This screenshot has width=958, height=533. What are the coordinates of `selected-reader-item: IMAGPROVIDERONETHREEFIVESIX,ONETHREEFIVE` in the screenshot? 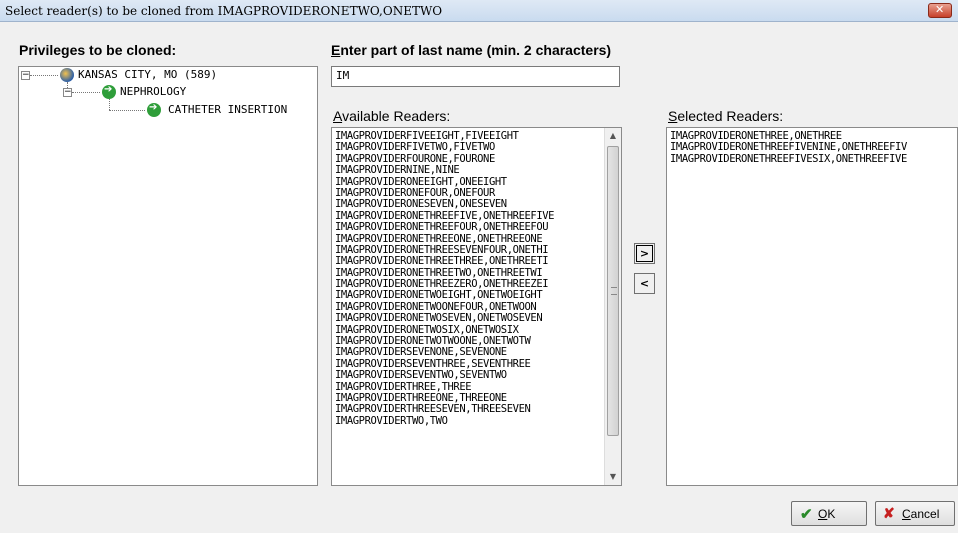 It's located at (813, 159).